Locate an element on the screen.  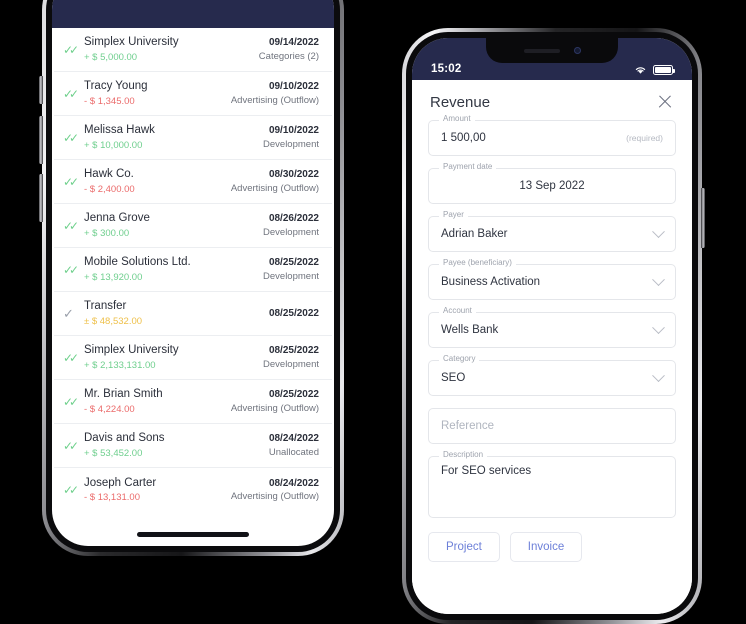
power-button is located at coordinates (703, 218).